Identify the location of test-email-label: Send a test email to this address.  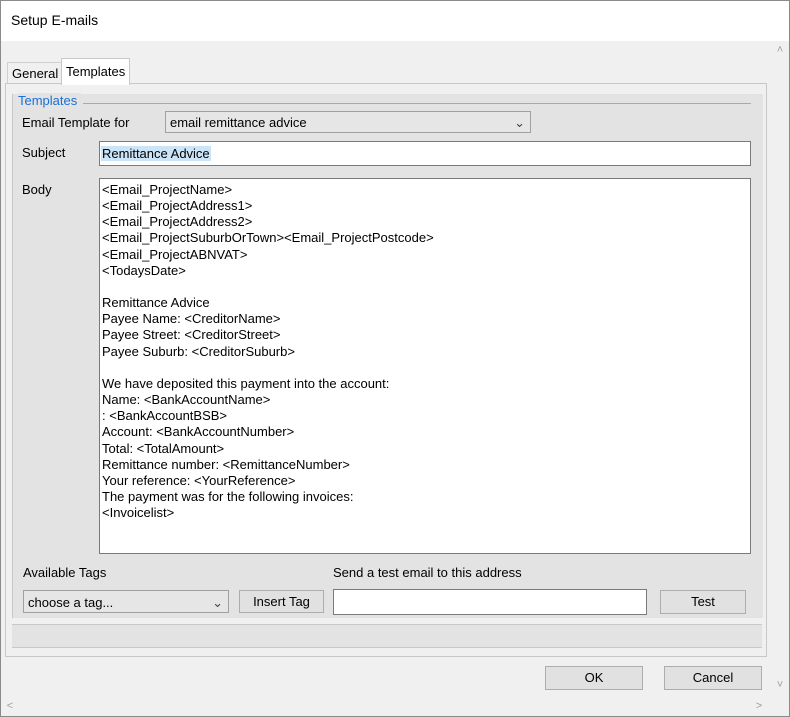
(427, 572).